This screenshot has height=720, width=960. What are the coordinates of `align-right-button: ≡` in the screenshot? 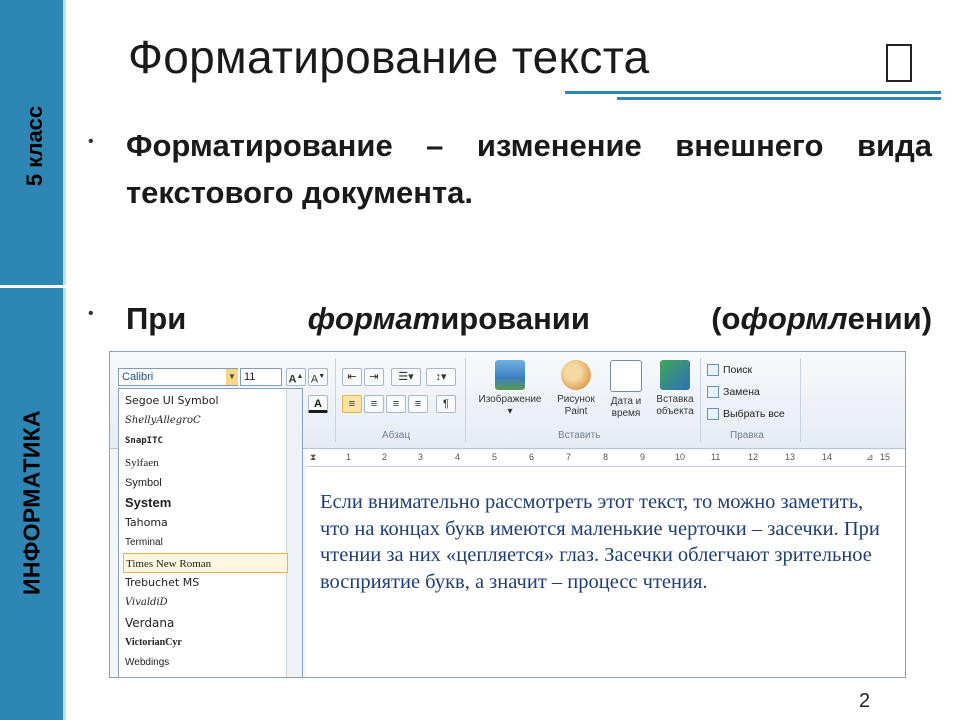 It's located at (396, 404).